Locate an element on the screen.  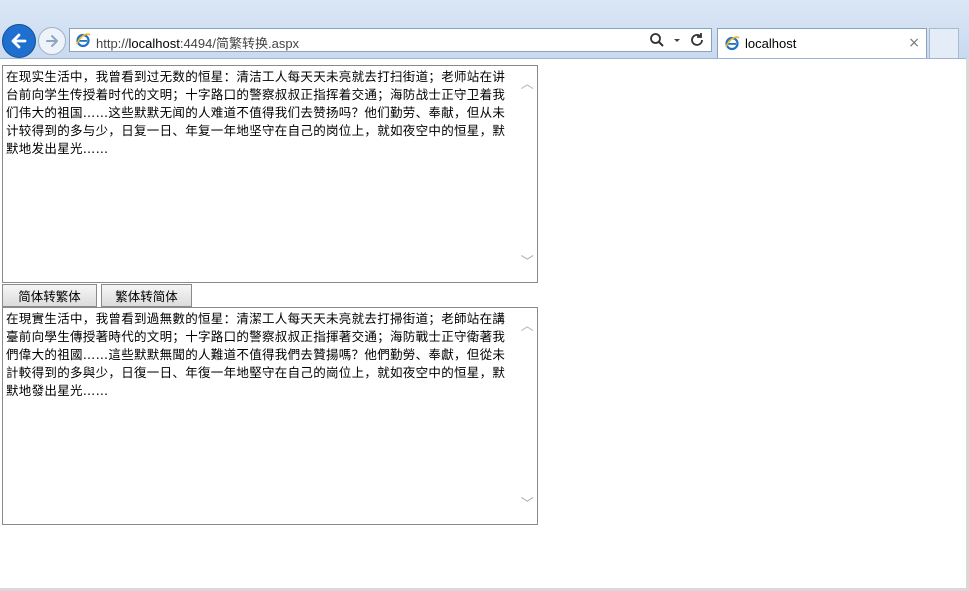
refresh-icon is located at coordinates (697, 40).